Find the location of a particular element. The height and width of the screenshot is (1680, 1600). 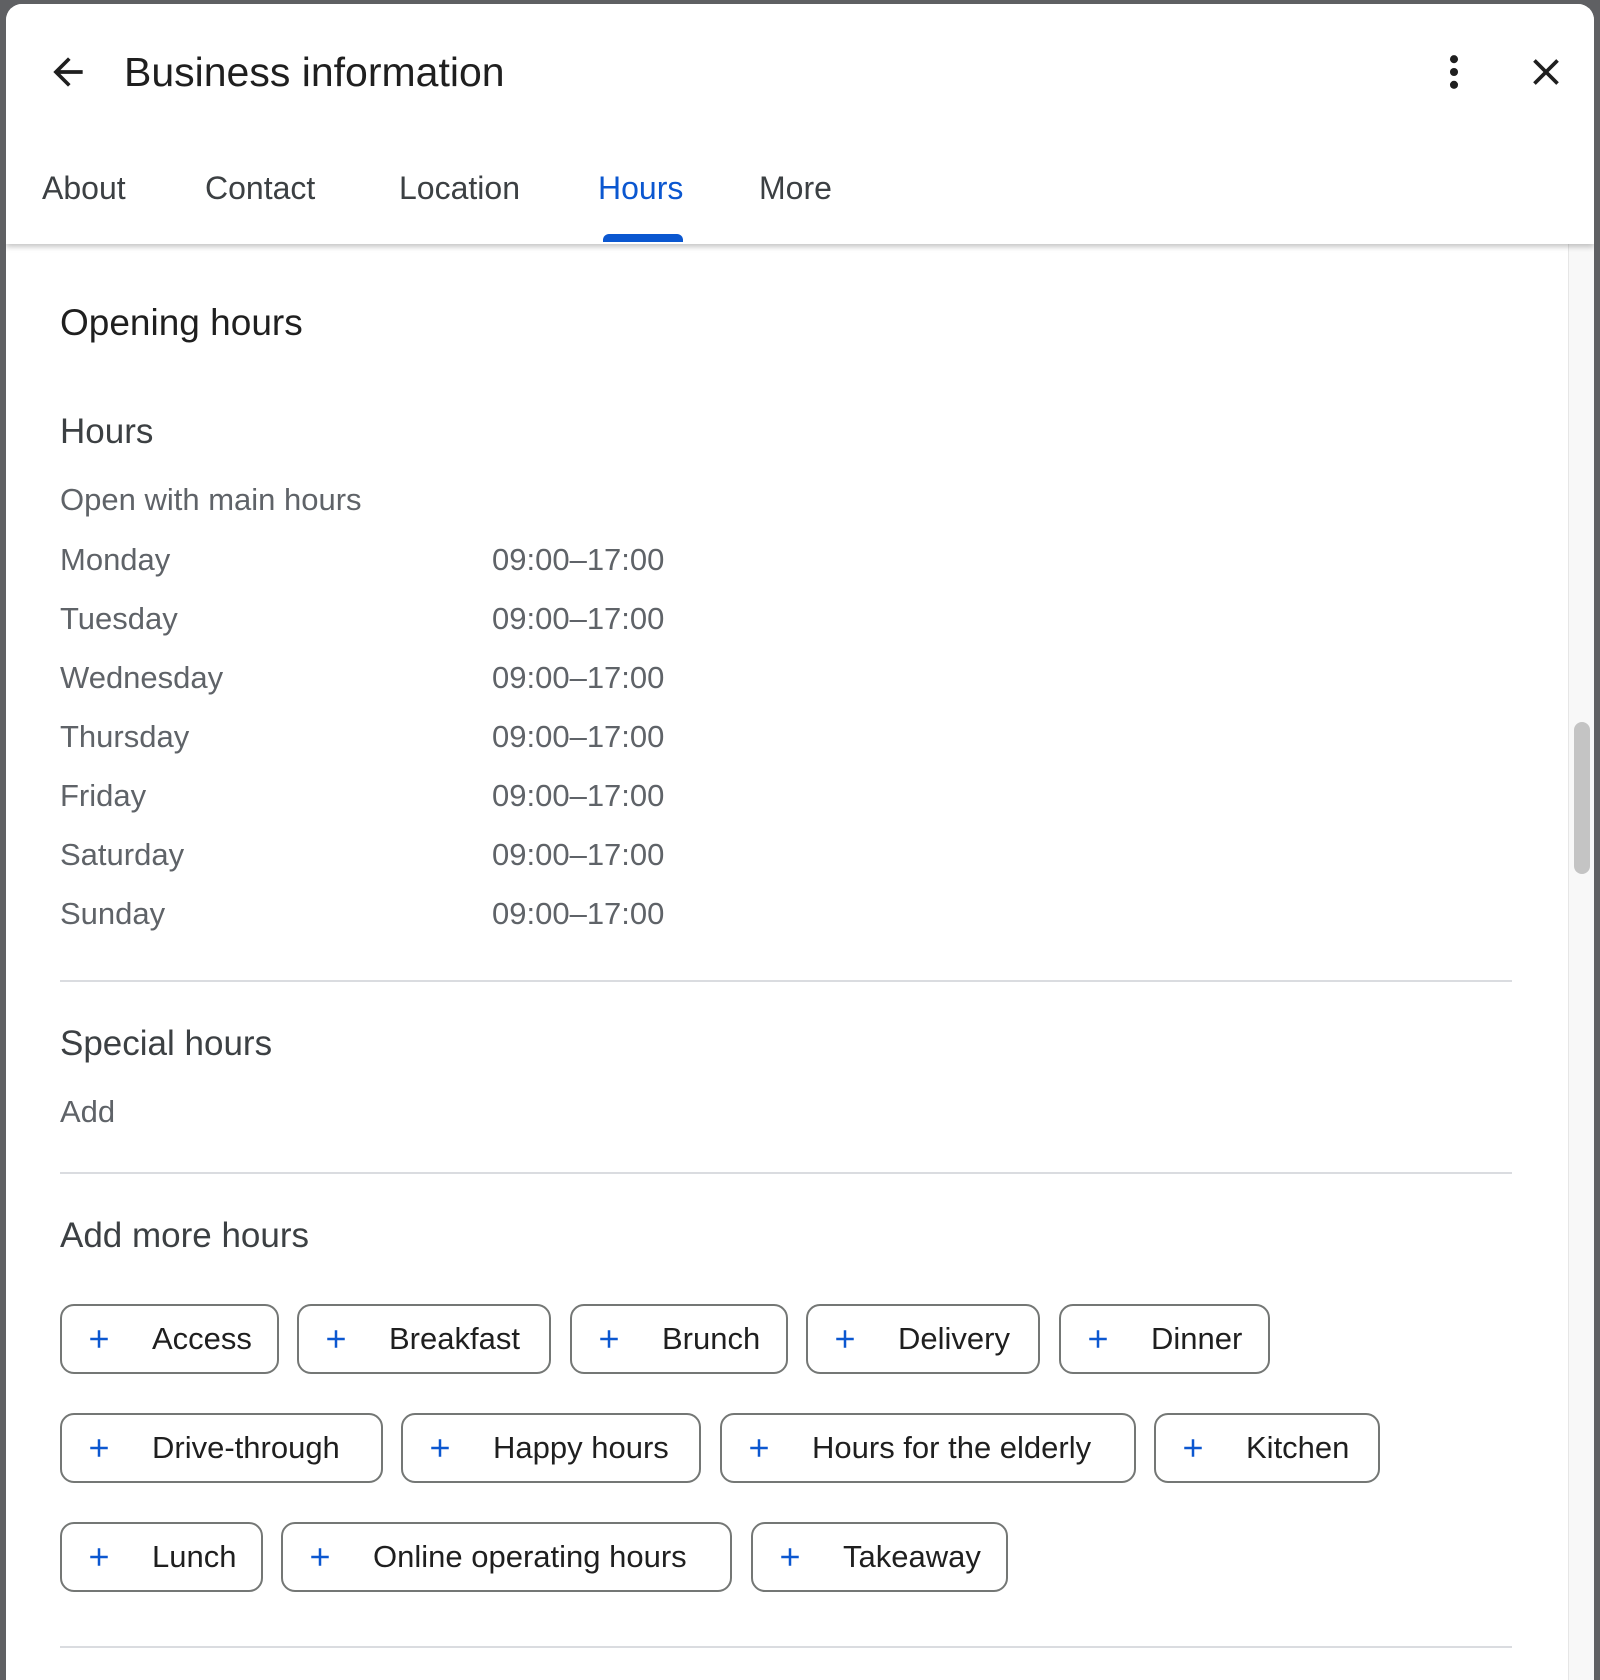

add-hours-chip-drive-through: Drive-through is located at coordinates (221, 1448).